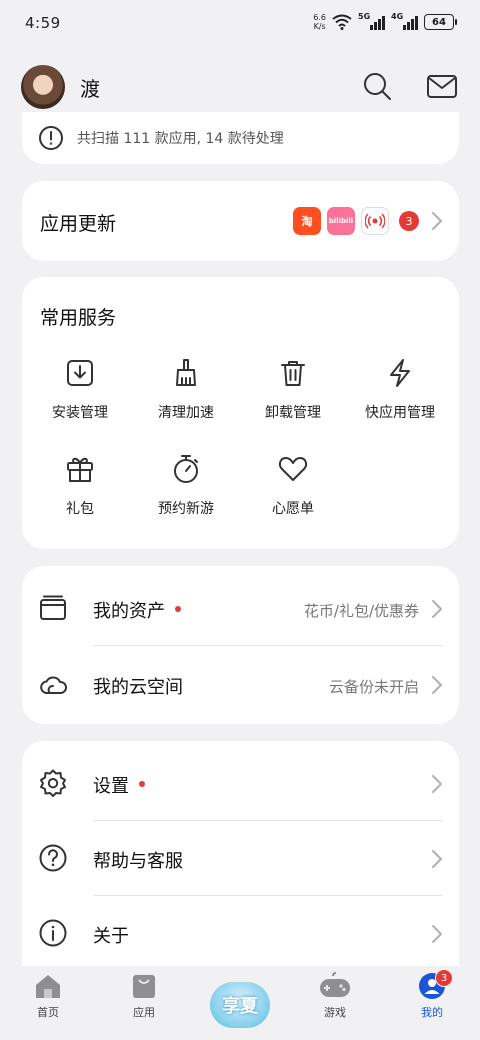 Image resolution: width=480 pixels, height=1040 pixels. I want to click on heart-icon, so click(293, 469).